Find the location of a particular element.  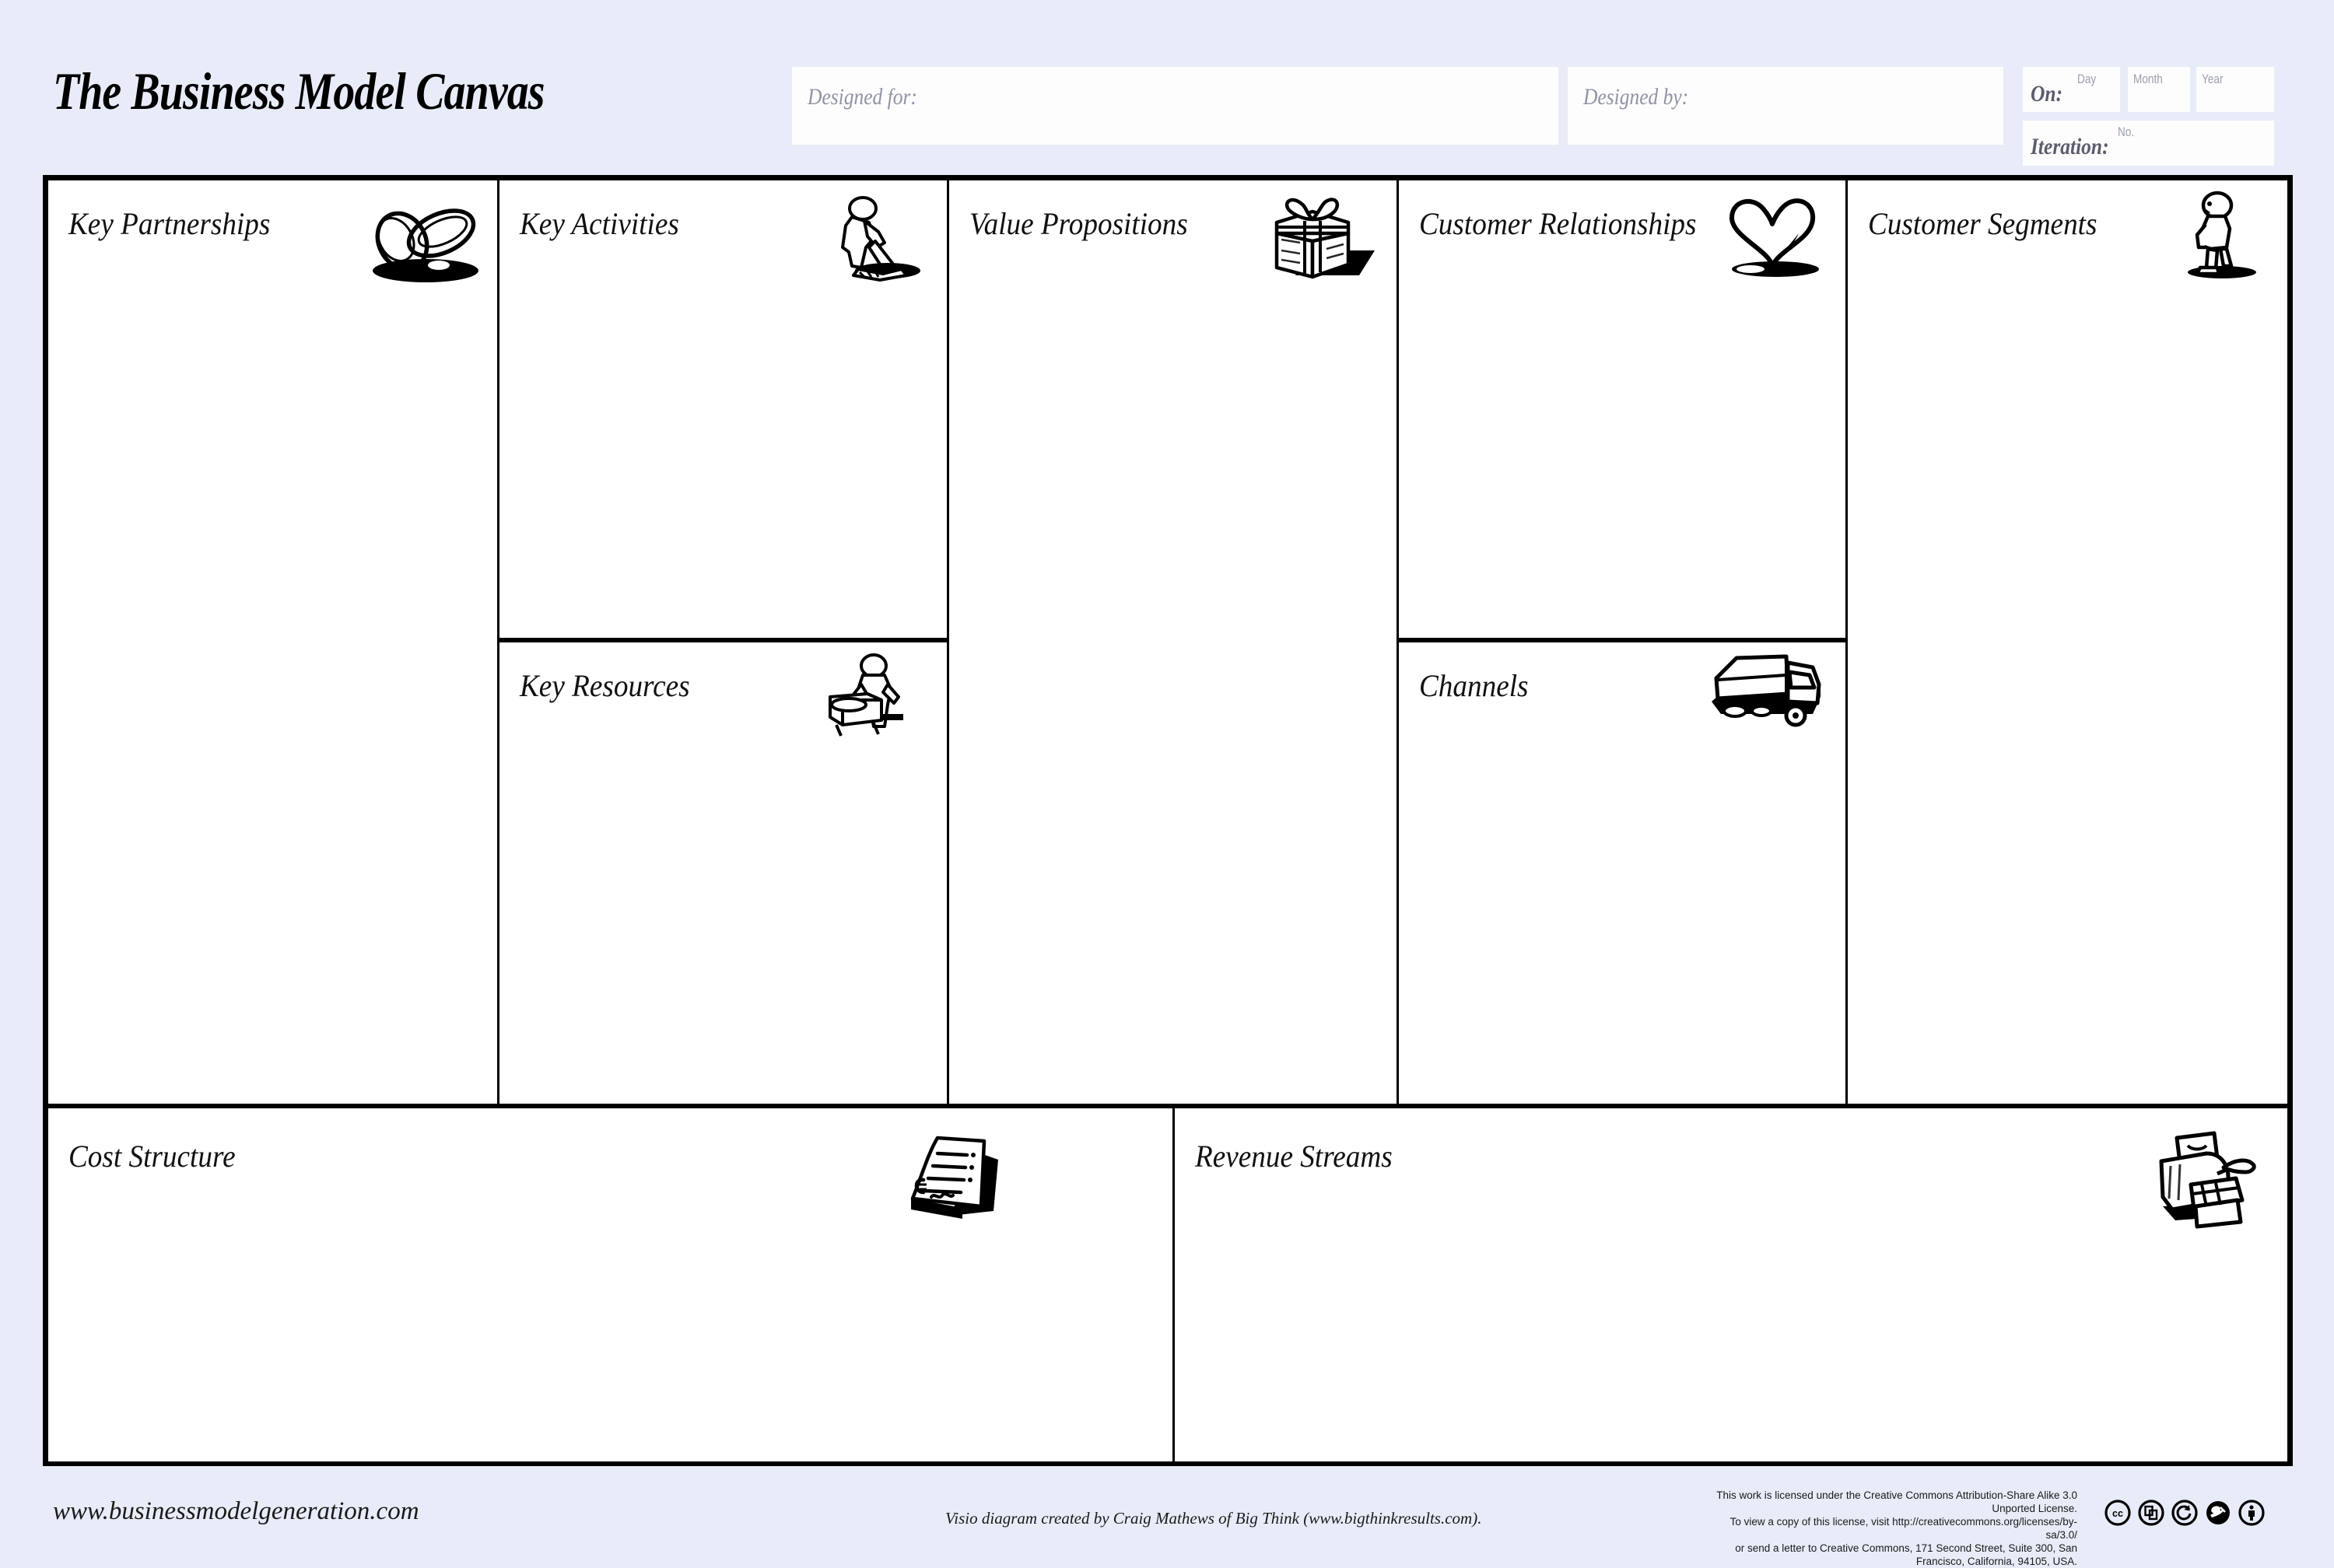

block-content-key-partnerships is located at coordinates (276, 673).